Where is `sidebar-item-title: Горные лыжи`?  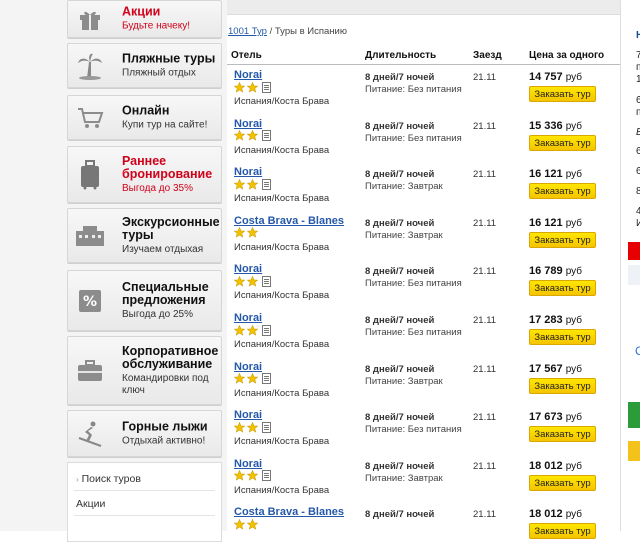 sidebar-item-title: Горные лыжи is located at coordinates (165, 426).